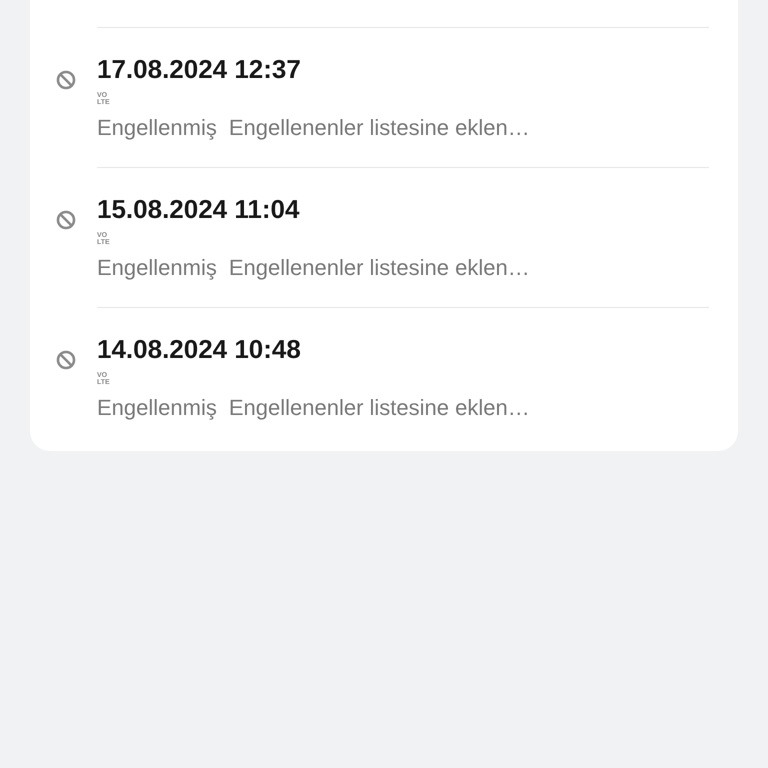 Image resolution: width=768 pixels, height=768 pixels. Describe the element at coordinates (199, 69) in the screenshot. I see `call-date: 17.08.2024 12:37` at that location.